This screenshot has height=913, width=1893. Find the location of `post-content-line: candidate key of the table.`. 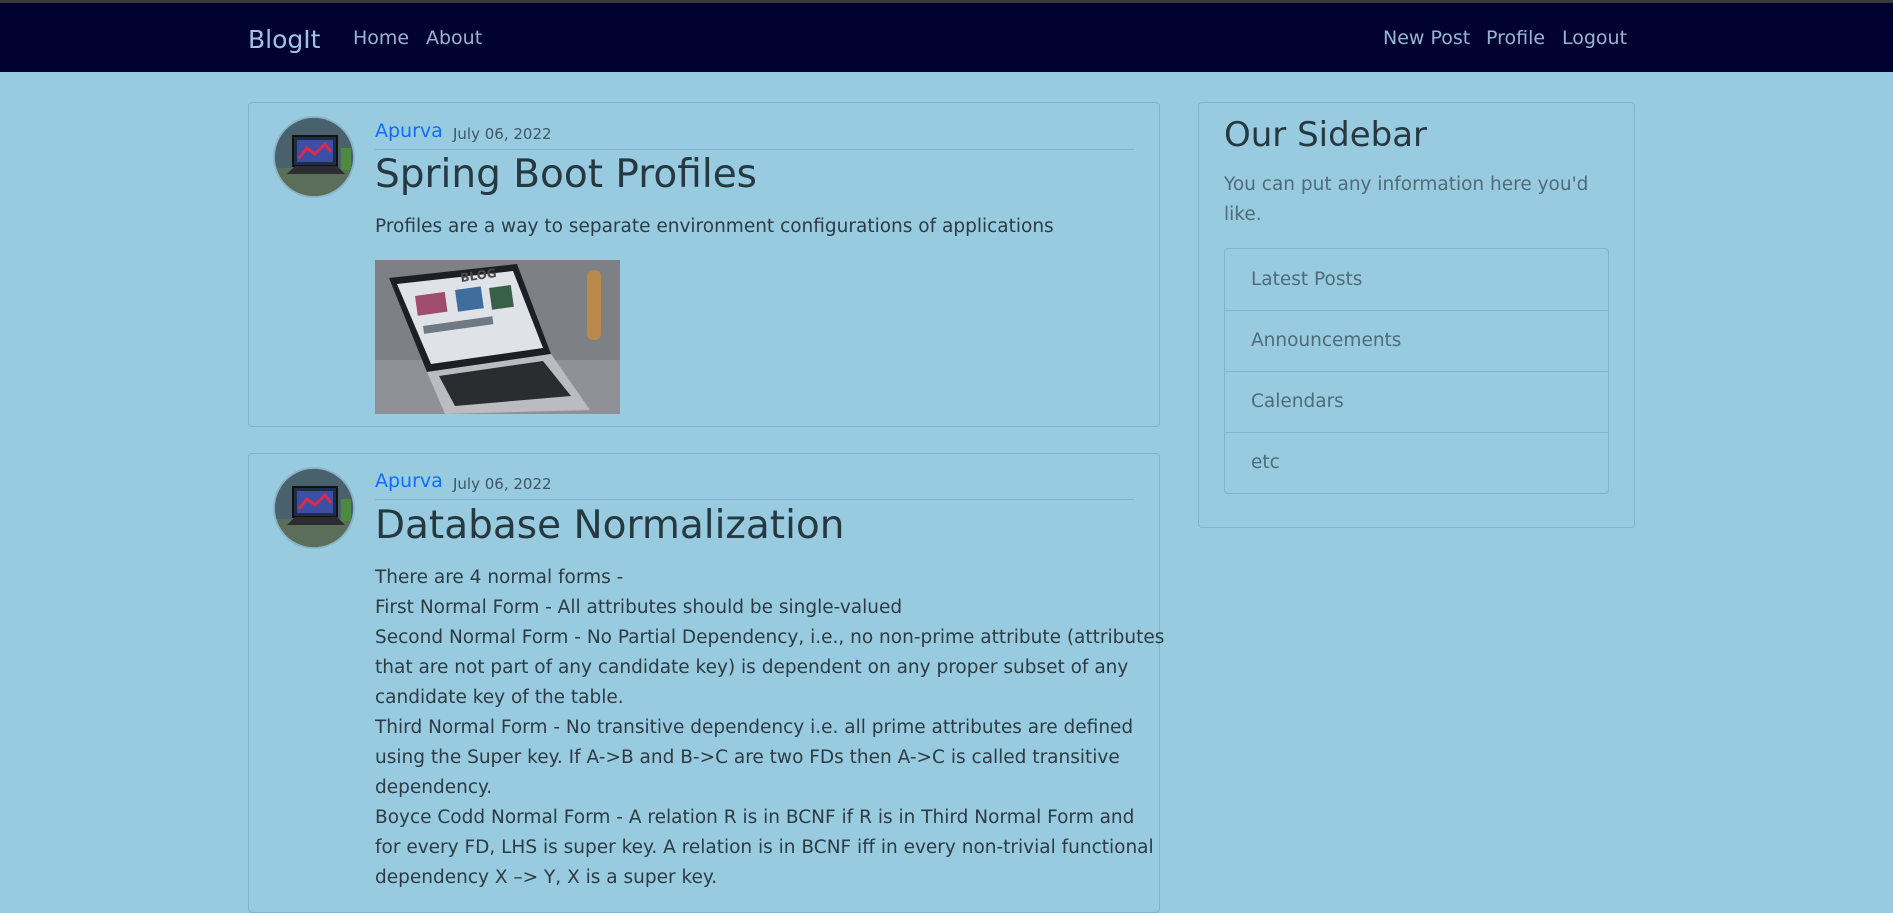

post-content-line: candidate key of the table. is located at coordinates (499, 697).